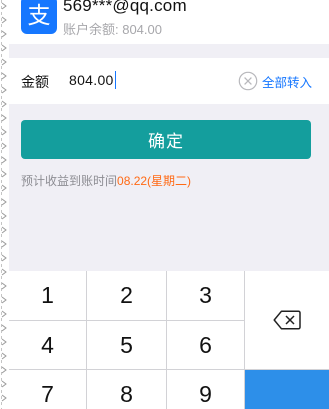  I want to click on delete-key, so click(287, 320).